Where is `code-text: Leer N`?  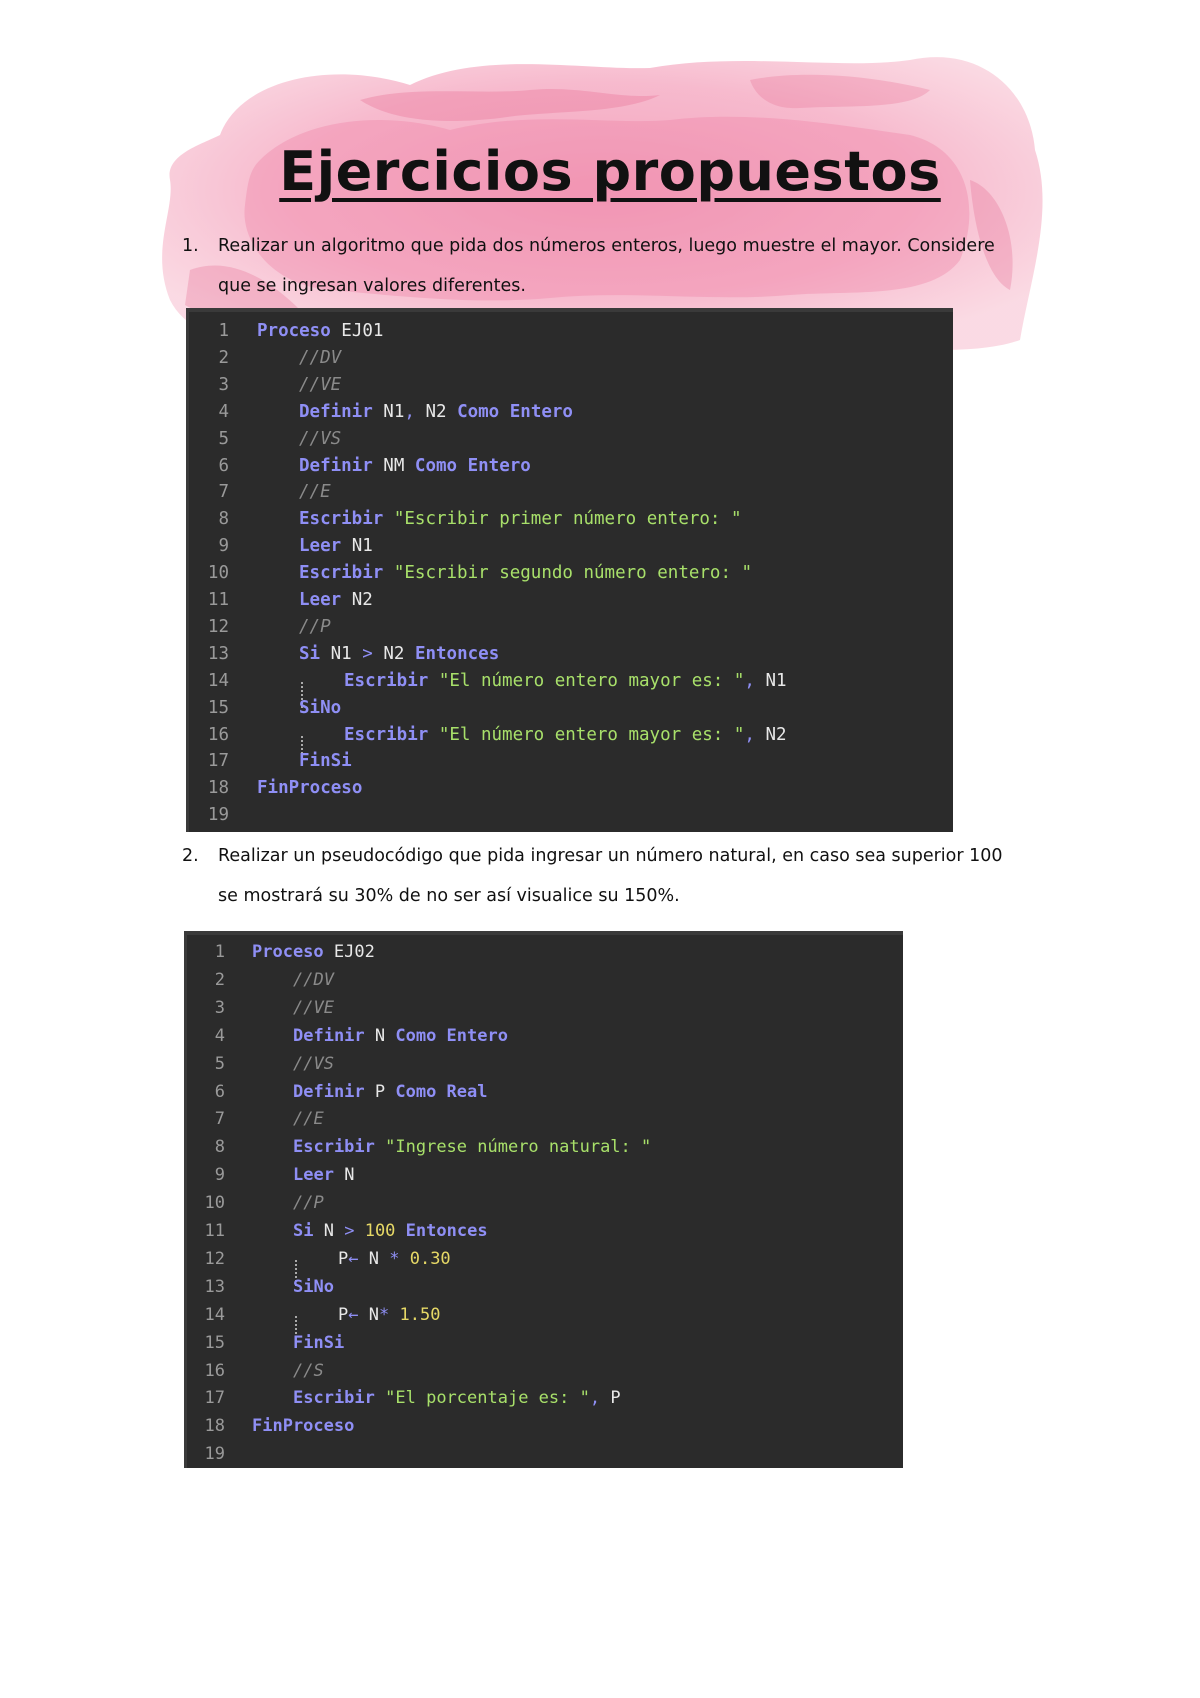 code-text: Leer N is located at coordinates (323, 1176).